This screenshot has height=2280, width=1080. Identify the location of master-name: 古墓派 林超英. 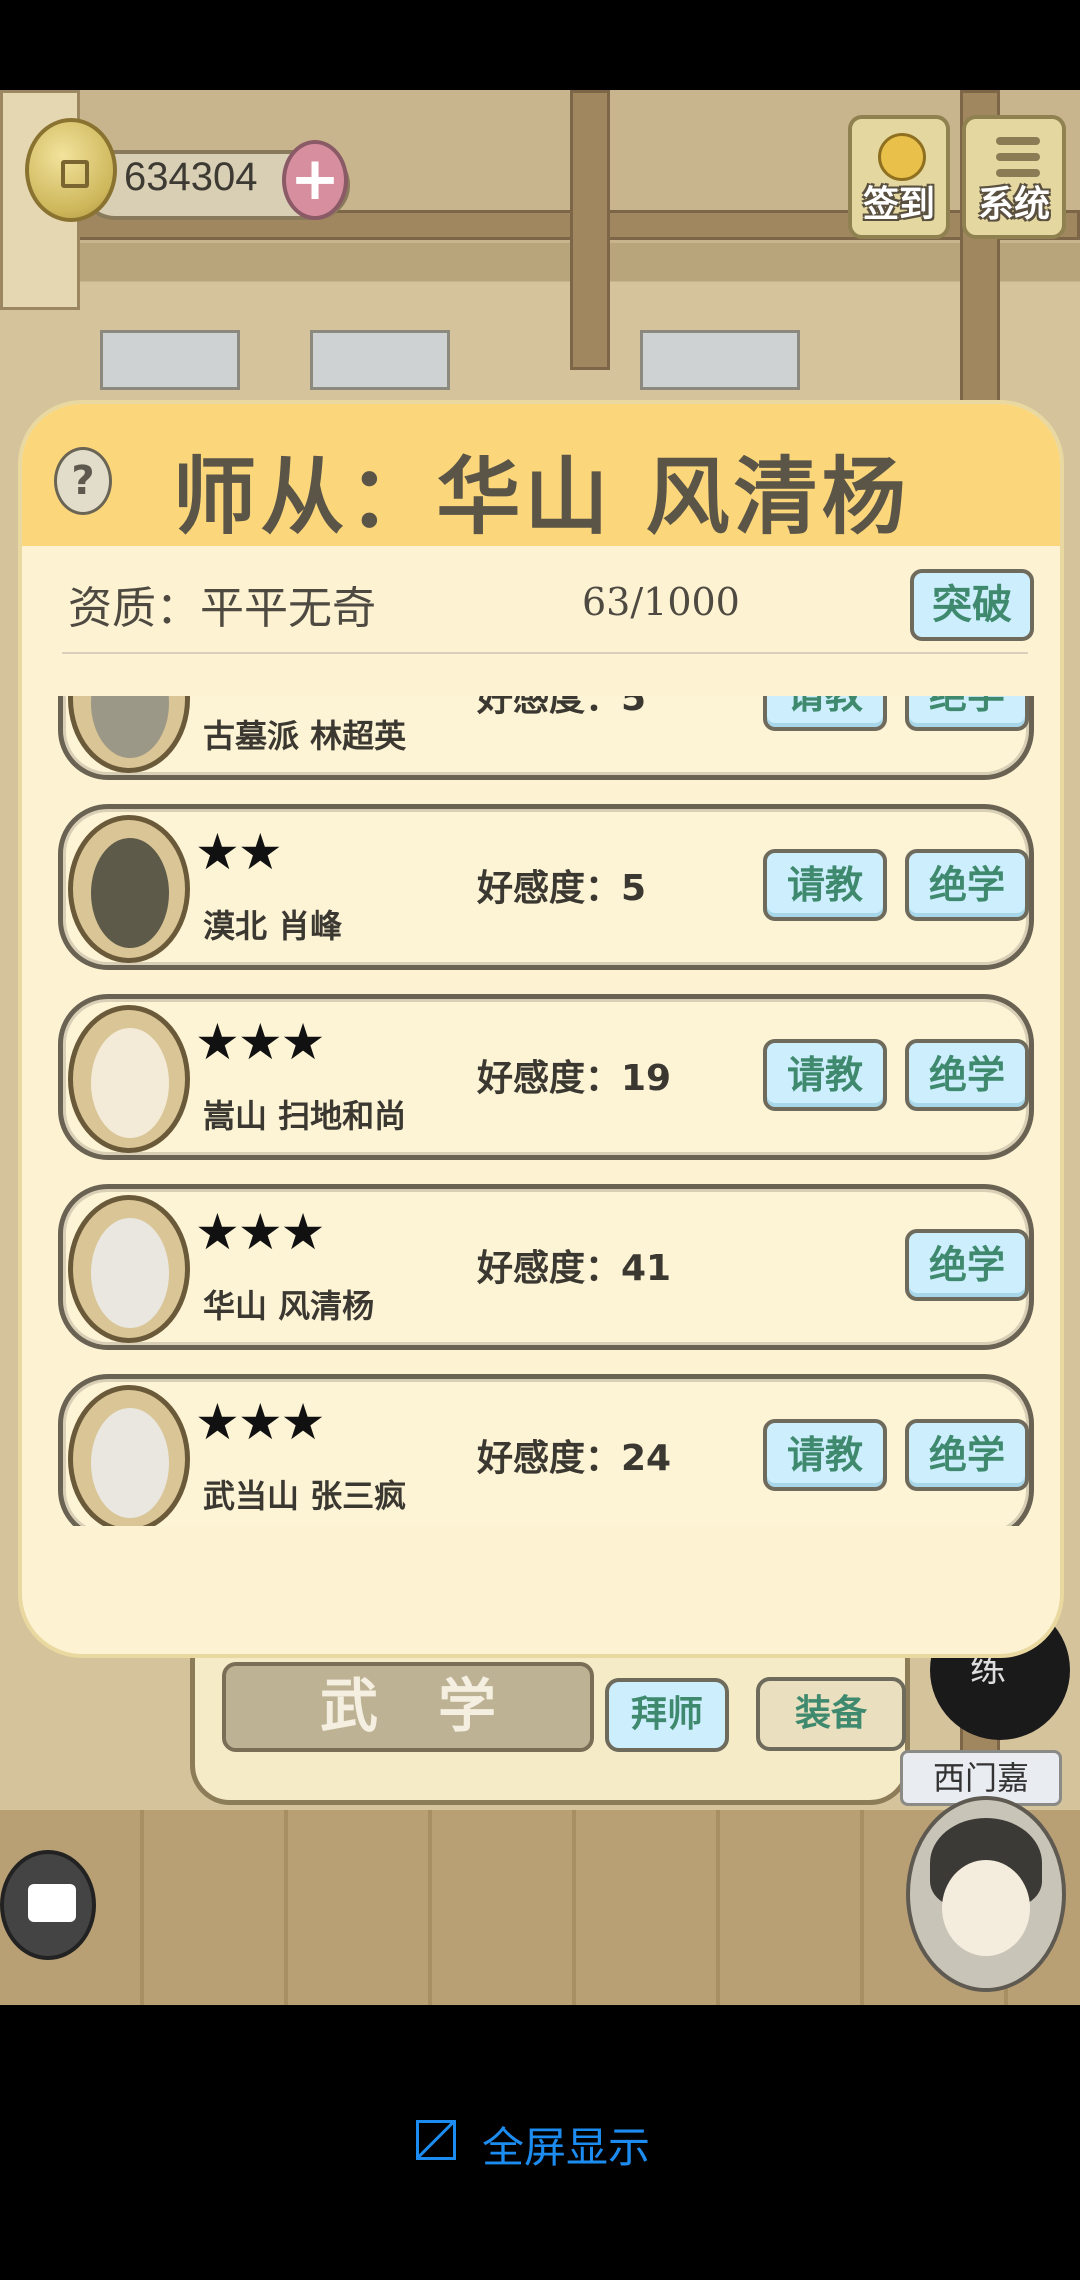
(305, 736).